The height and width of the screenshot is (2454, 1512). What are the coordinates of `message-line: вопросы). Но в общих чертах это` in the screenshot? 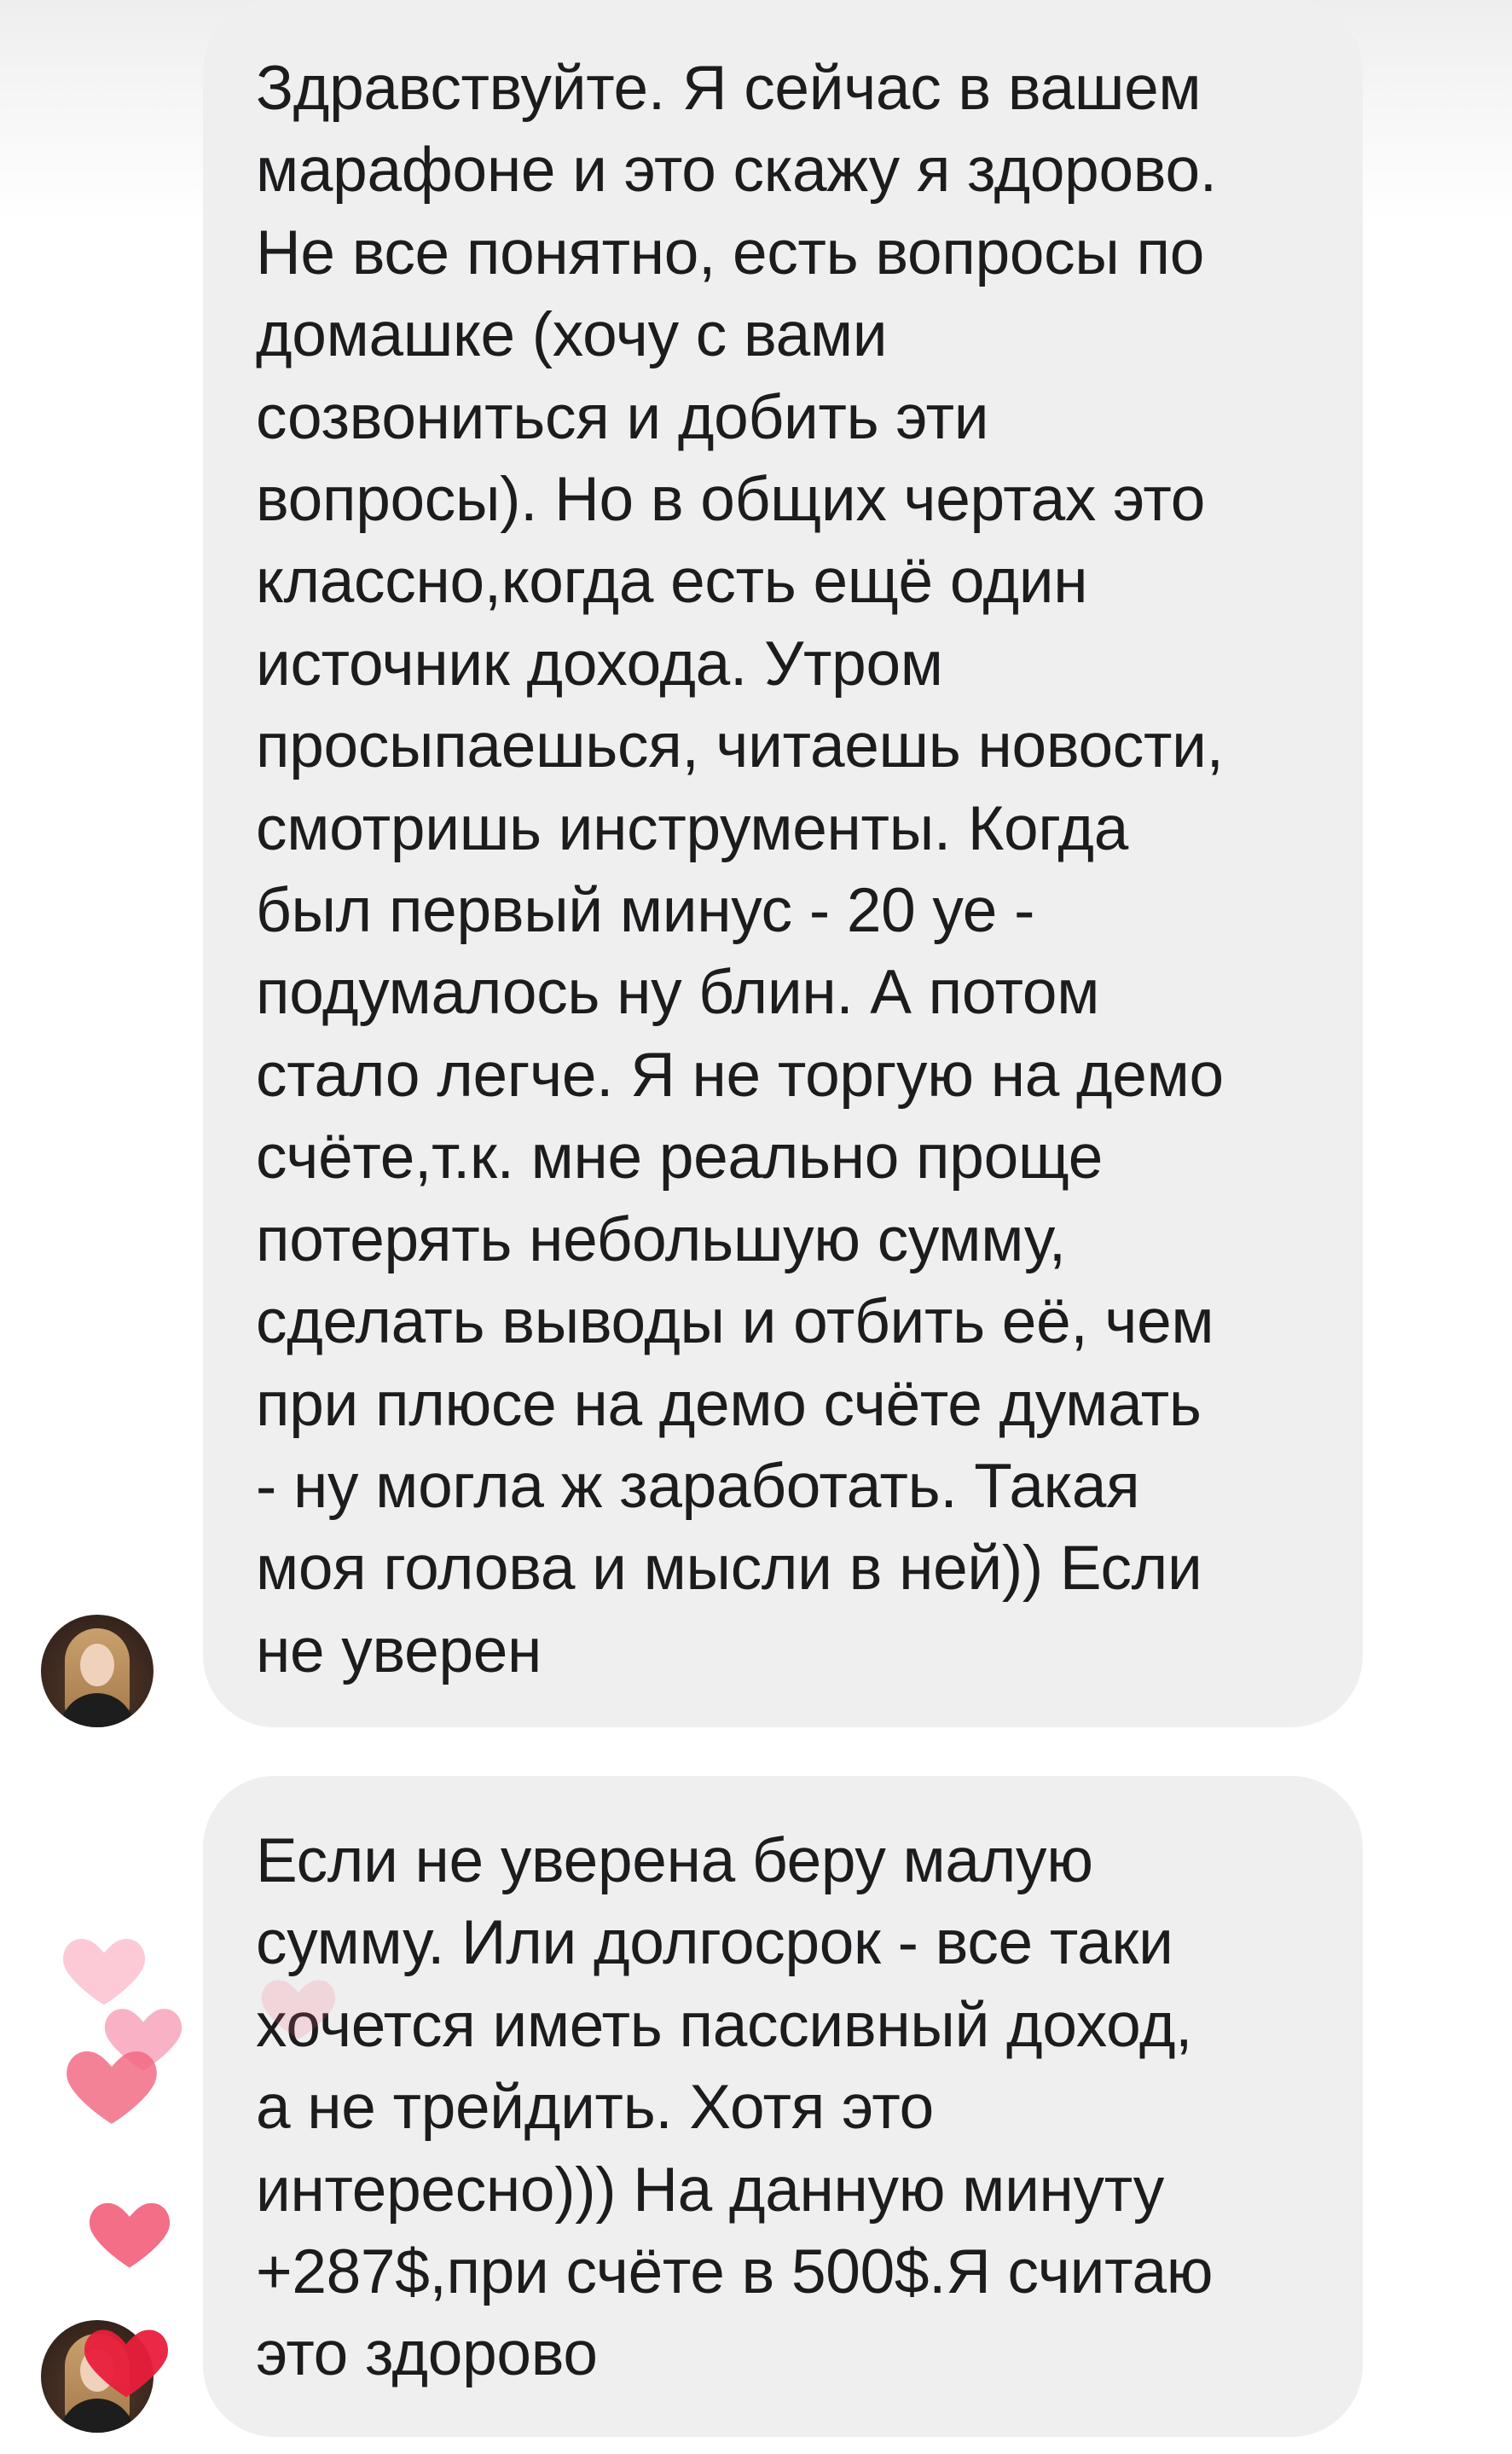 It's located at (731, 500).